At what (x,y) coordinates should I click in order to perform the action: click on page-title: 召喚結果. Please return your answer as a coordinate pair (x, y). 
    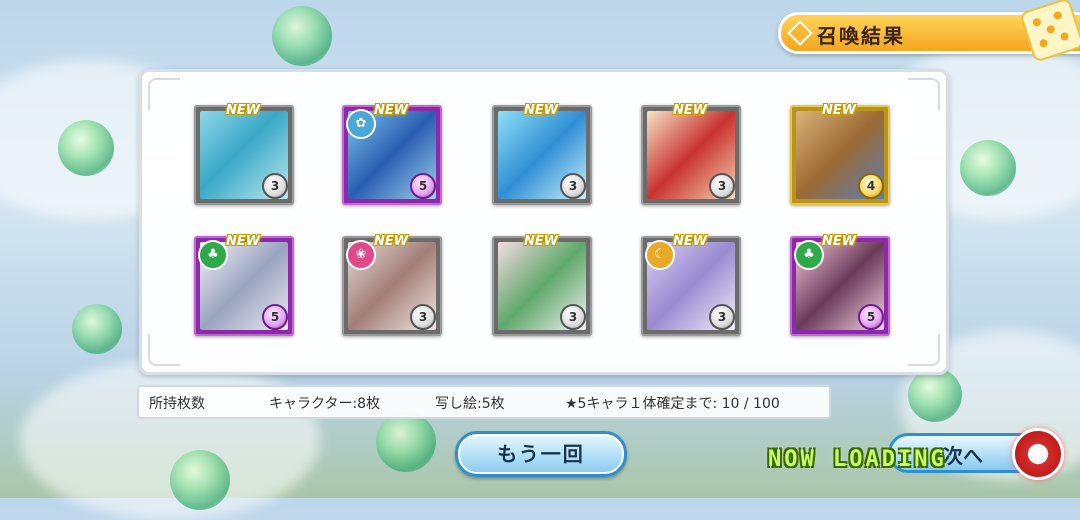
    Looking at the image, I should click on (861, 36).